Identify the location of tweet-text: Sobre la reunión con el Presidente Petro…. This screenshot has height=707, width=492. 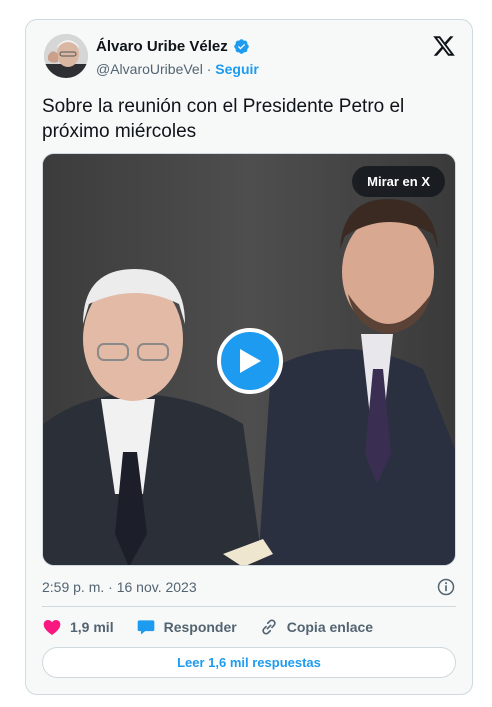
(223, 119).